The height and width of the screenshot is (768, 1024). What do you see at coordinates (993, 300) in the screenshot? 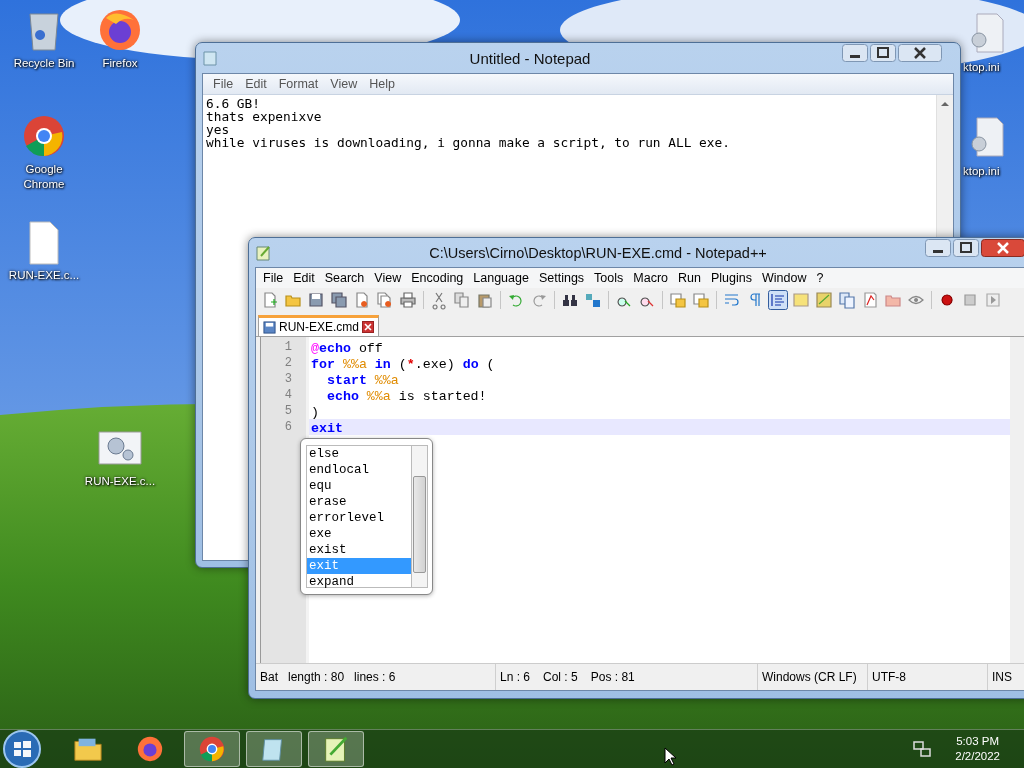
I see `play-icon` at bounding box center [993, 300].